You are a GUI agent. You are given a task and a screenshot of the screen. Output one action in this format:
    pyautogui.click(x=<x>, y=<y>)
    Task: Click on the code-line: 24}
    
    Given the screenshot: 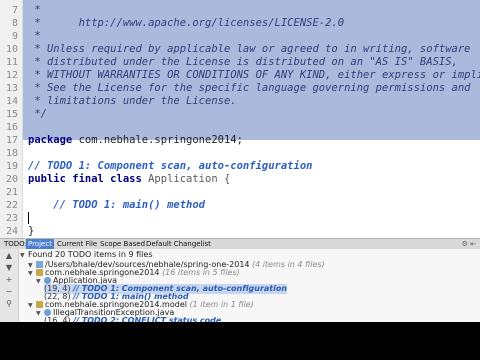 What is the action you would take?
    pyautogui.click(x=240, y=231)
    